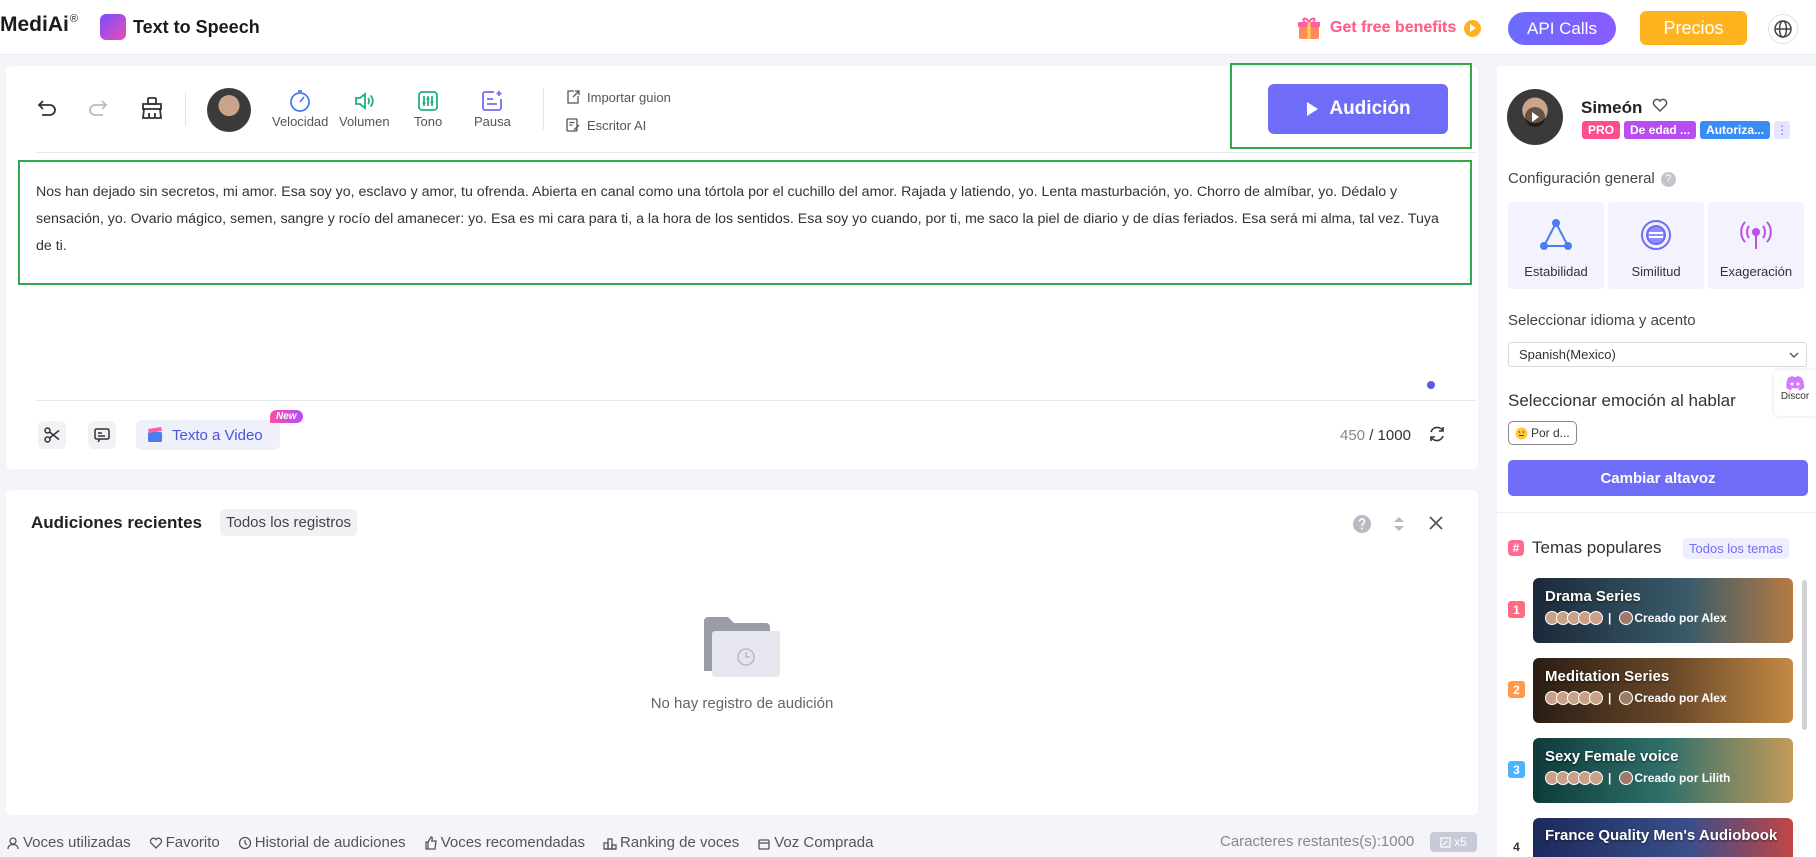 Image resolution: width=1816 pixels, height=857 pixels. I want to click on writer-icon, so click(573, 125).